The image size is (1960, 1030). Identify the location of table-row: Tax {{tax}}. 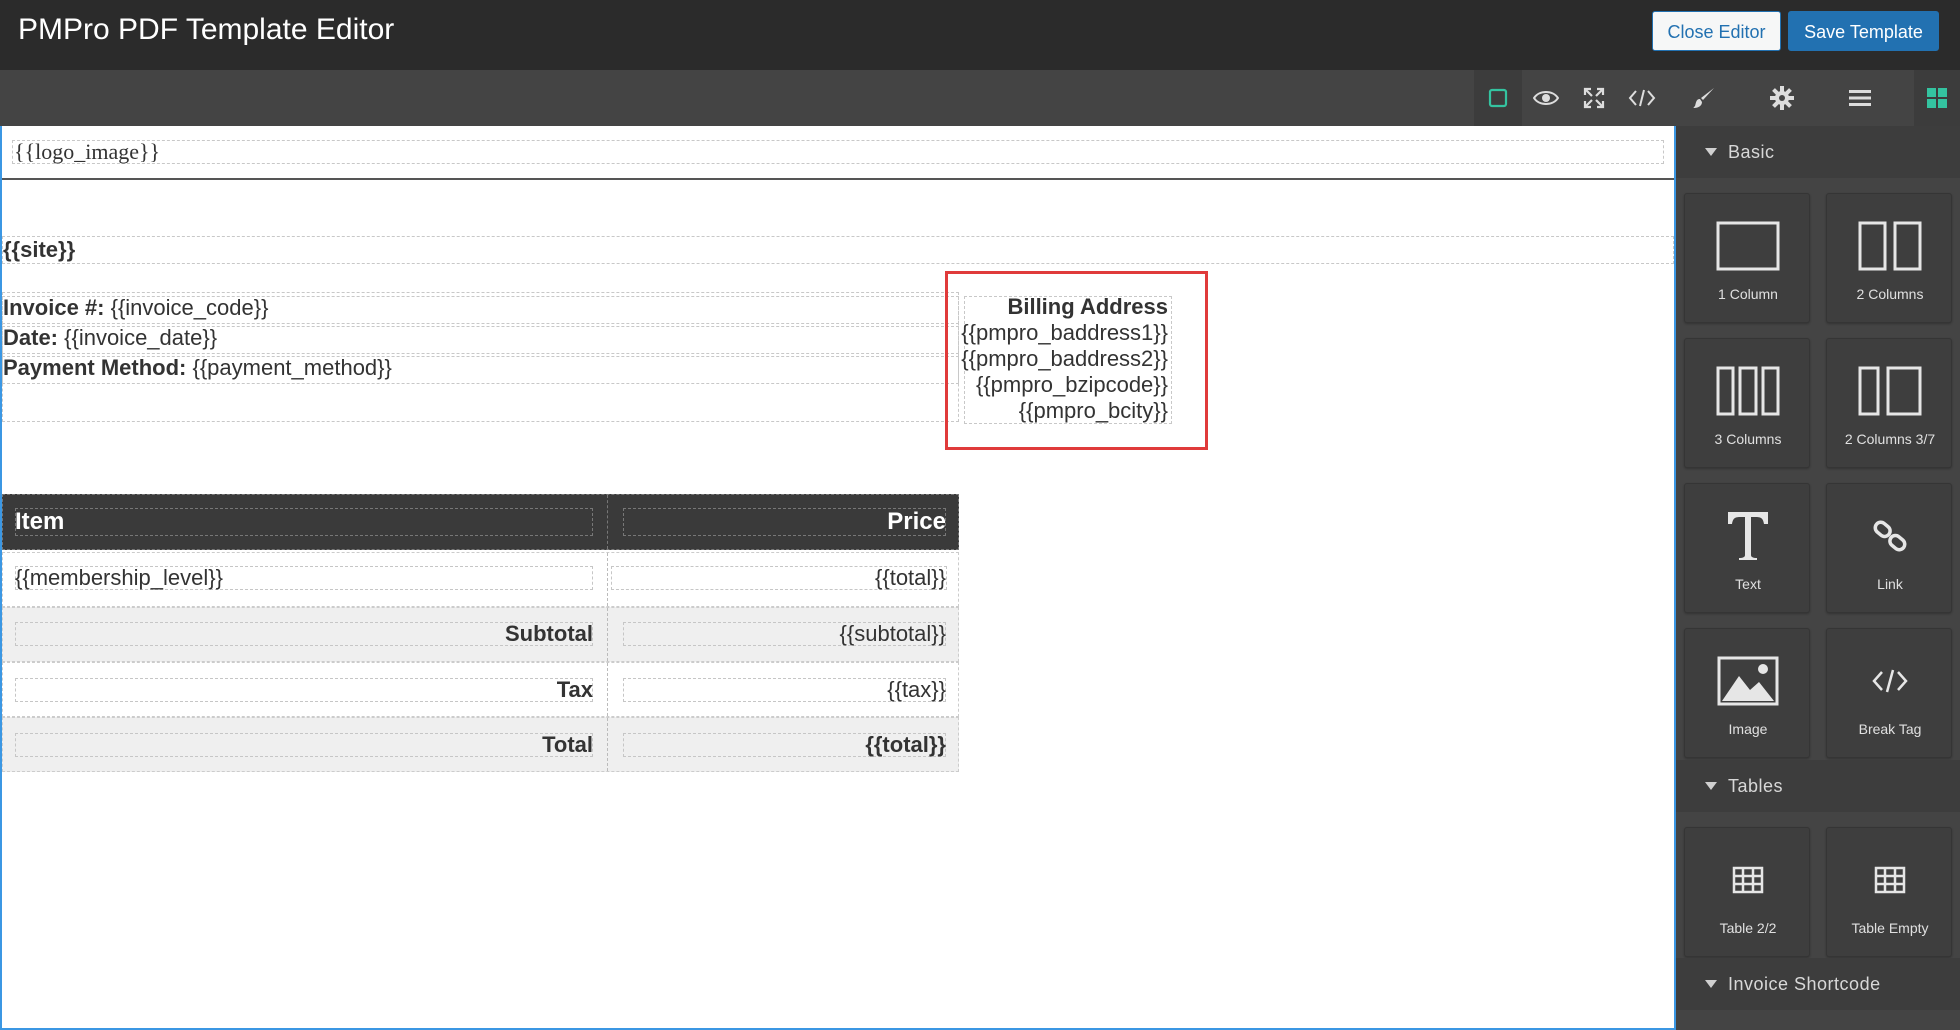
(480, 689).